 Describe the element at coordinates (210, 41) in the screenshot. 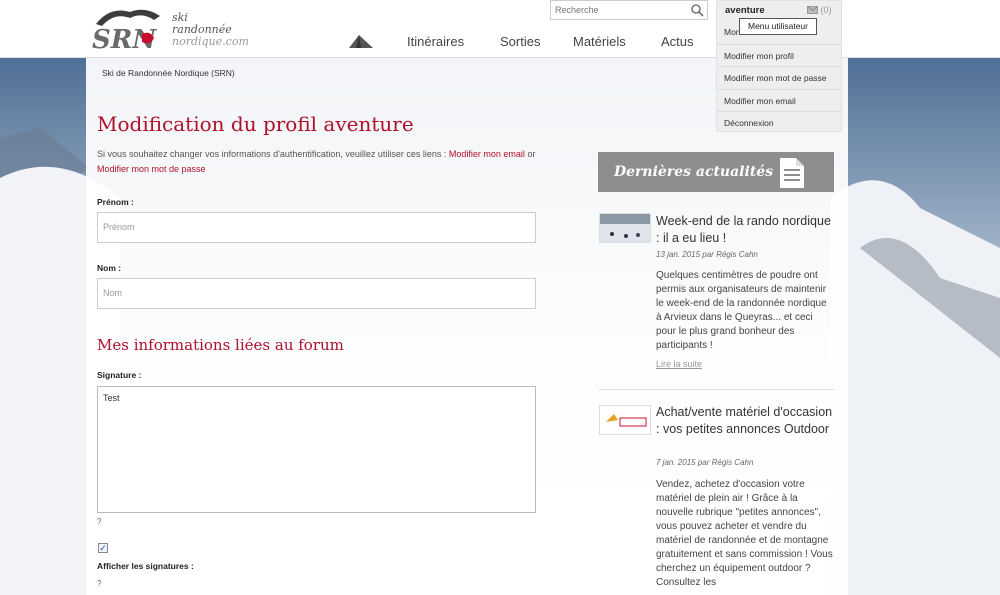

I see `tagline-line-3: nordique.com` at that location.